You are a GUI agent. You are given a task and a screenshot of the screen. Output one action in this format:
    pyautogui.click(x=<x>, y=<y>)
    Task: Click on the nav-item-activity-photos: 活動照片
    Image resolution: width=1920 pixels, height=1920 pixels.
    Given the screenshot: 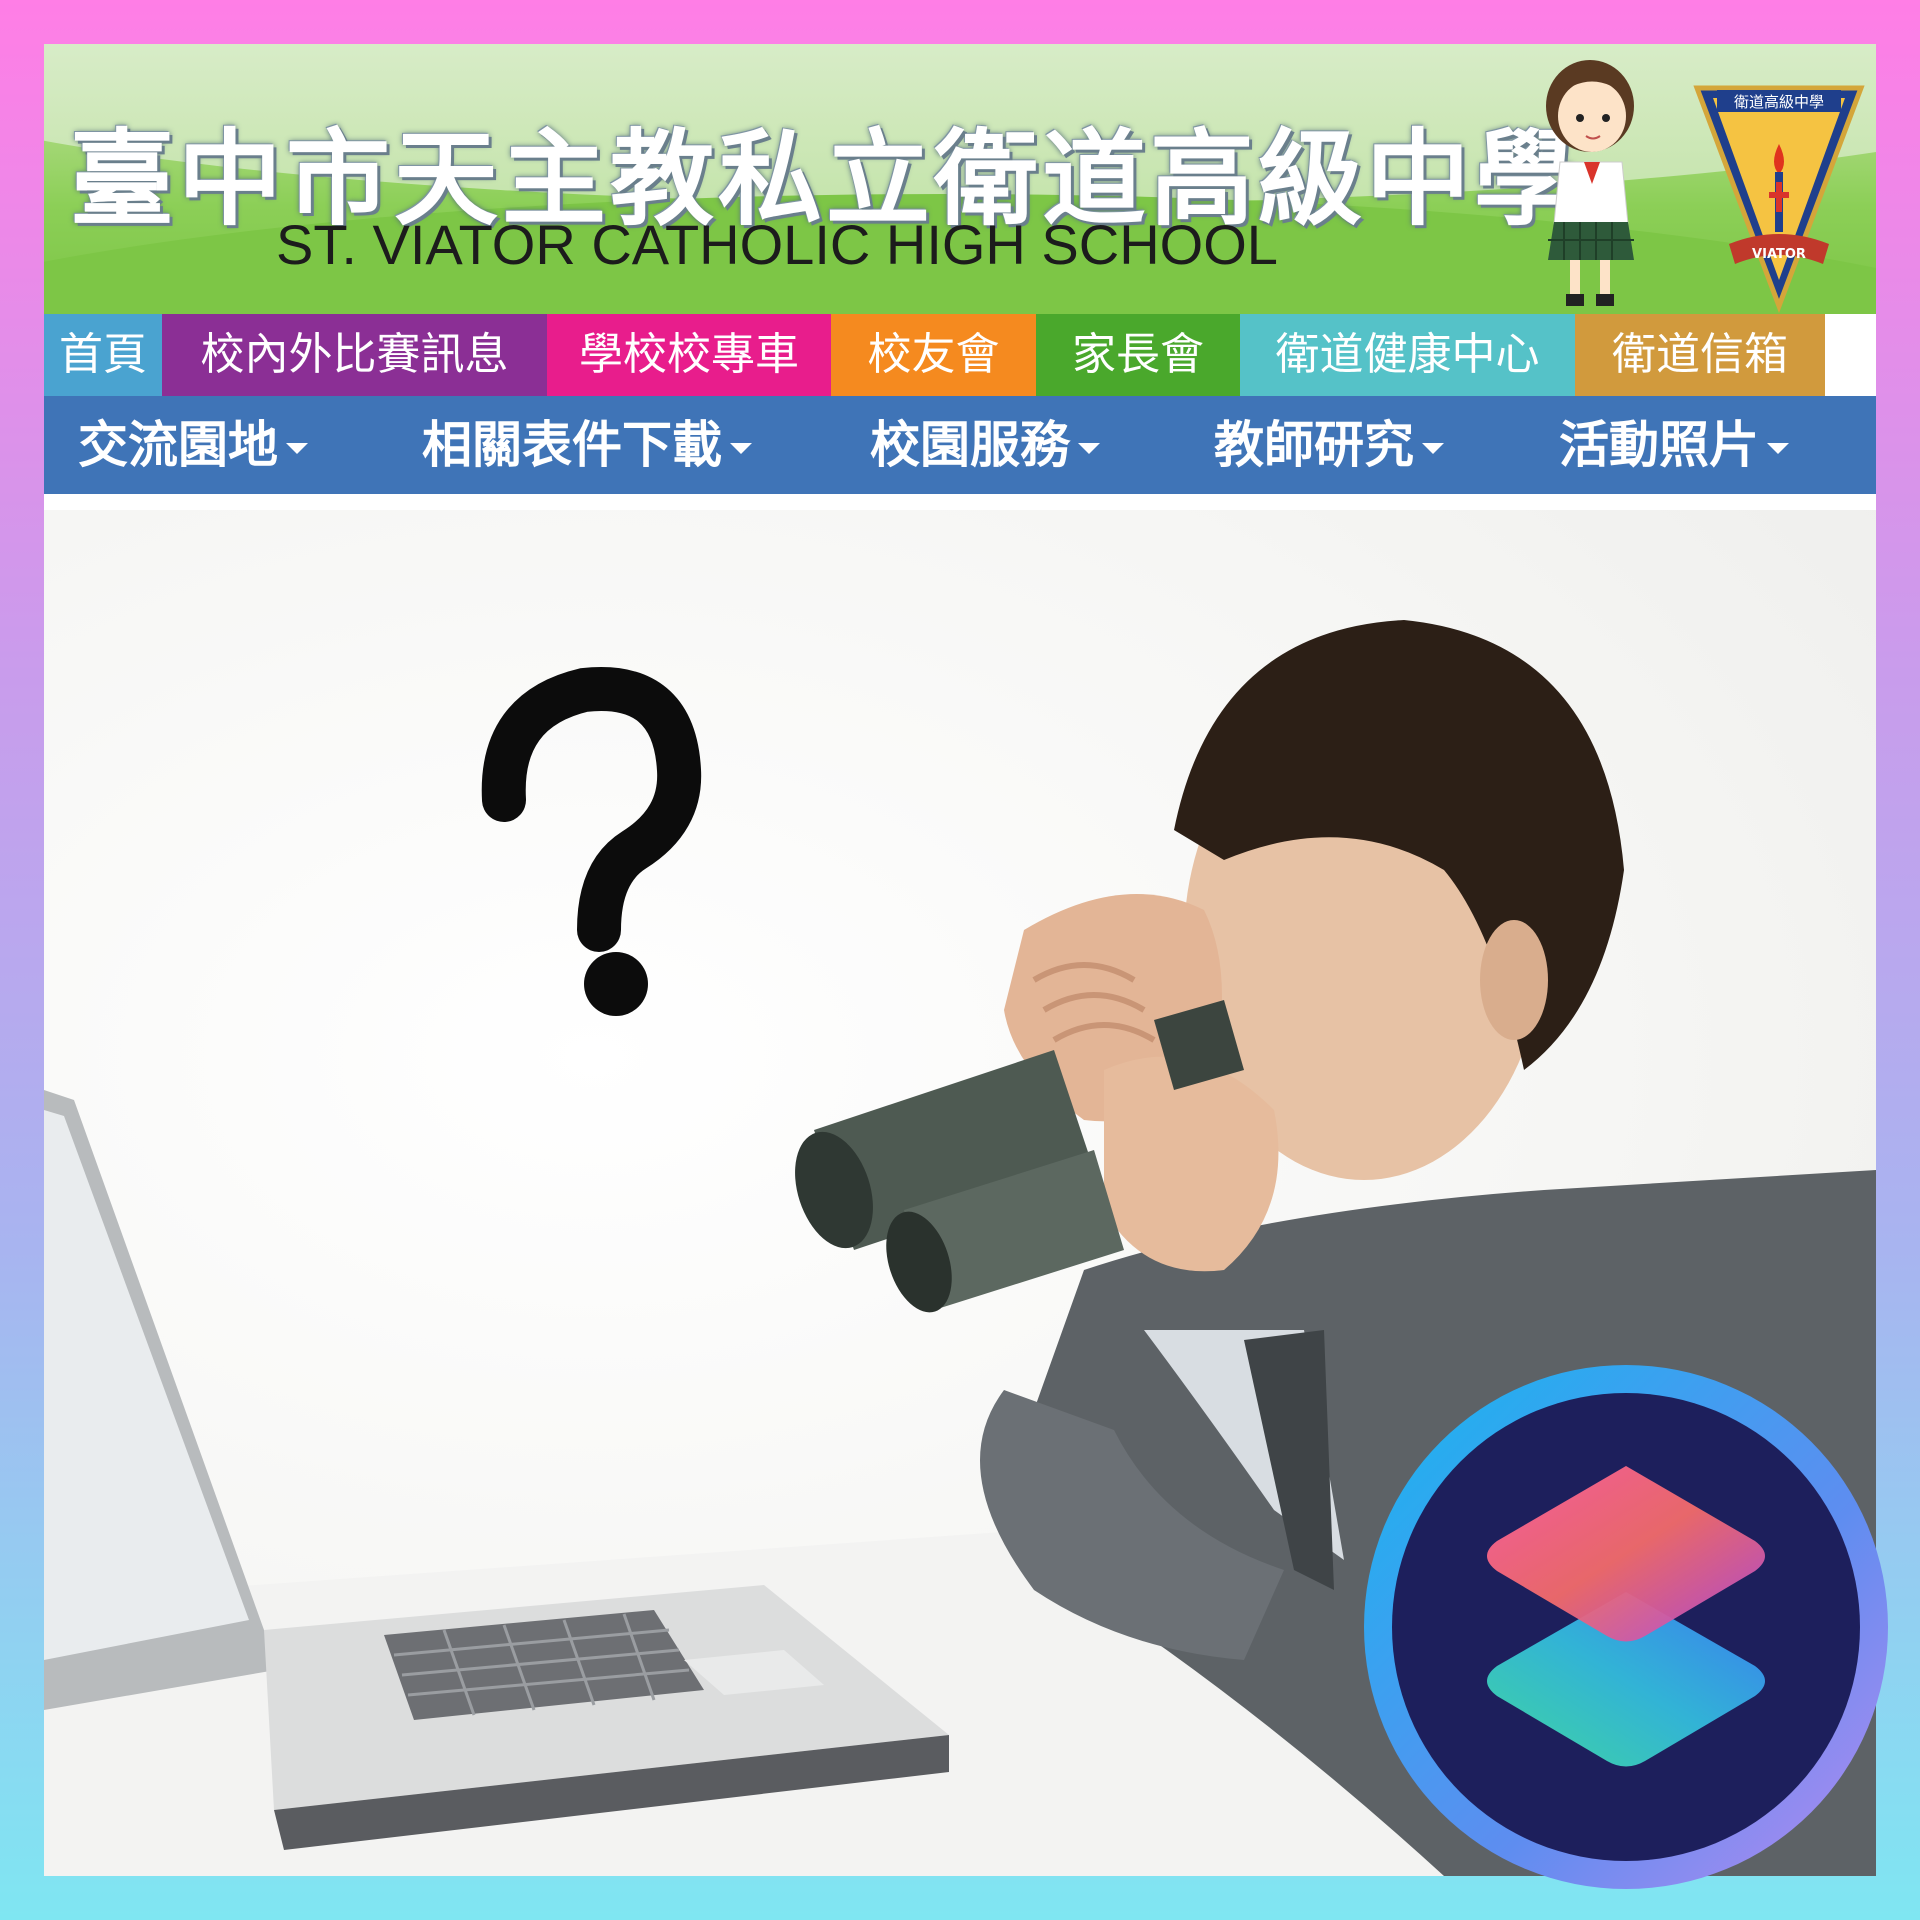 What is the action you would take?
    pyautogui.click(x=1674, y=445)
    